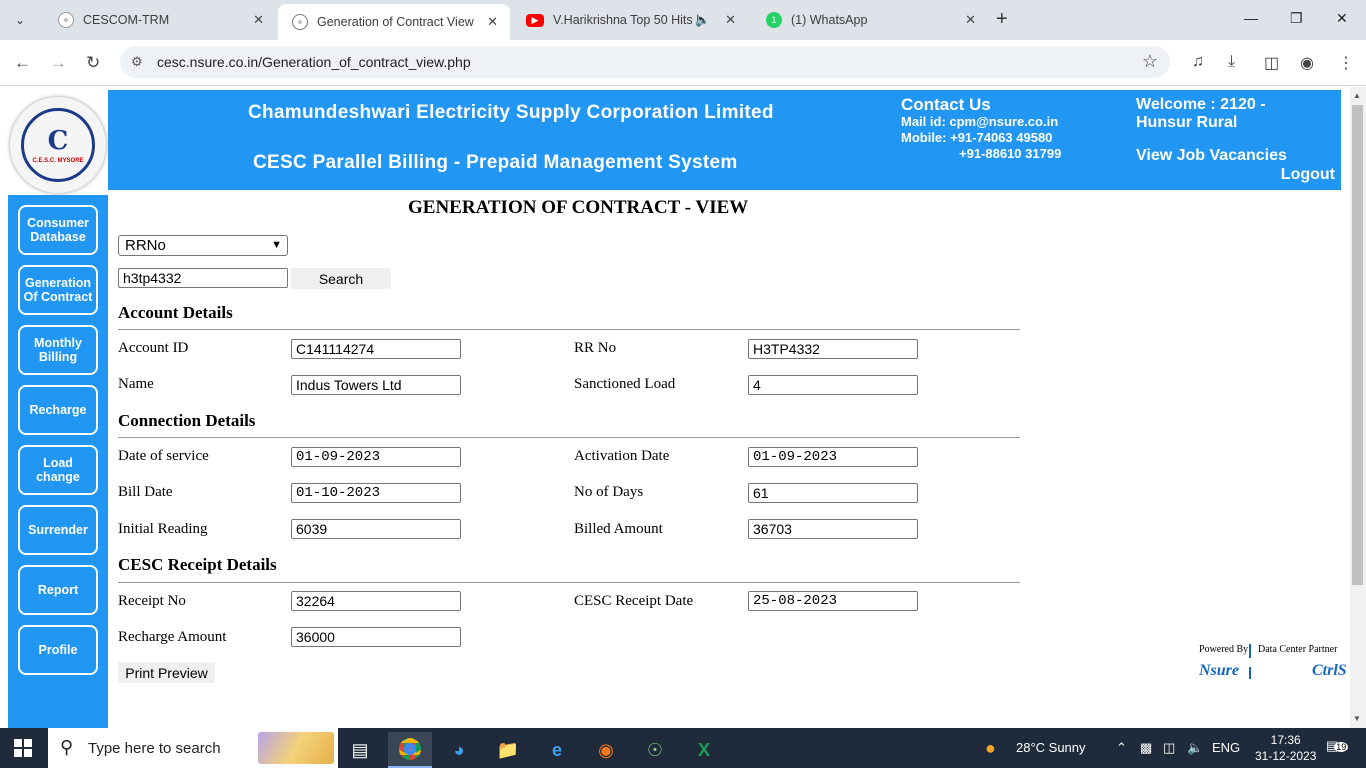 The image size is (1366, 768). Describe the element at coordinates (58, 590) in the screenshot. I see `sidebar-item-report: Report` at that location.